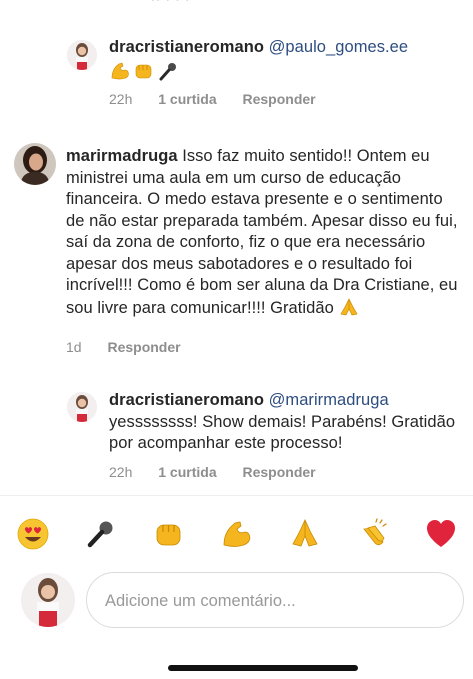  What do you see at coordinates (33, 534) in the screenshot?
I see `heart-eyes-emoji-icon` at bounding box center [33, 534].